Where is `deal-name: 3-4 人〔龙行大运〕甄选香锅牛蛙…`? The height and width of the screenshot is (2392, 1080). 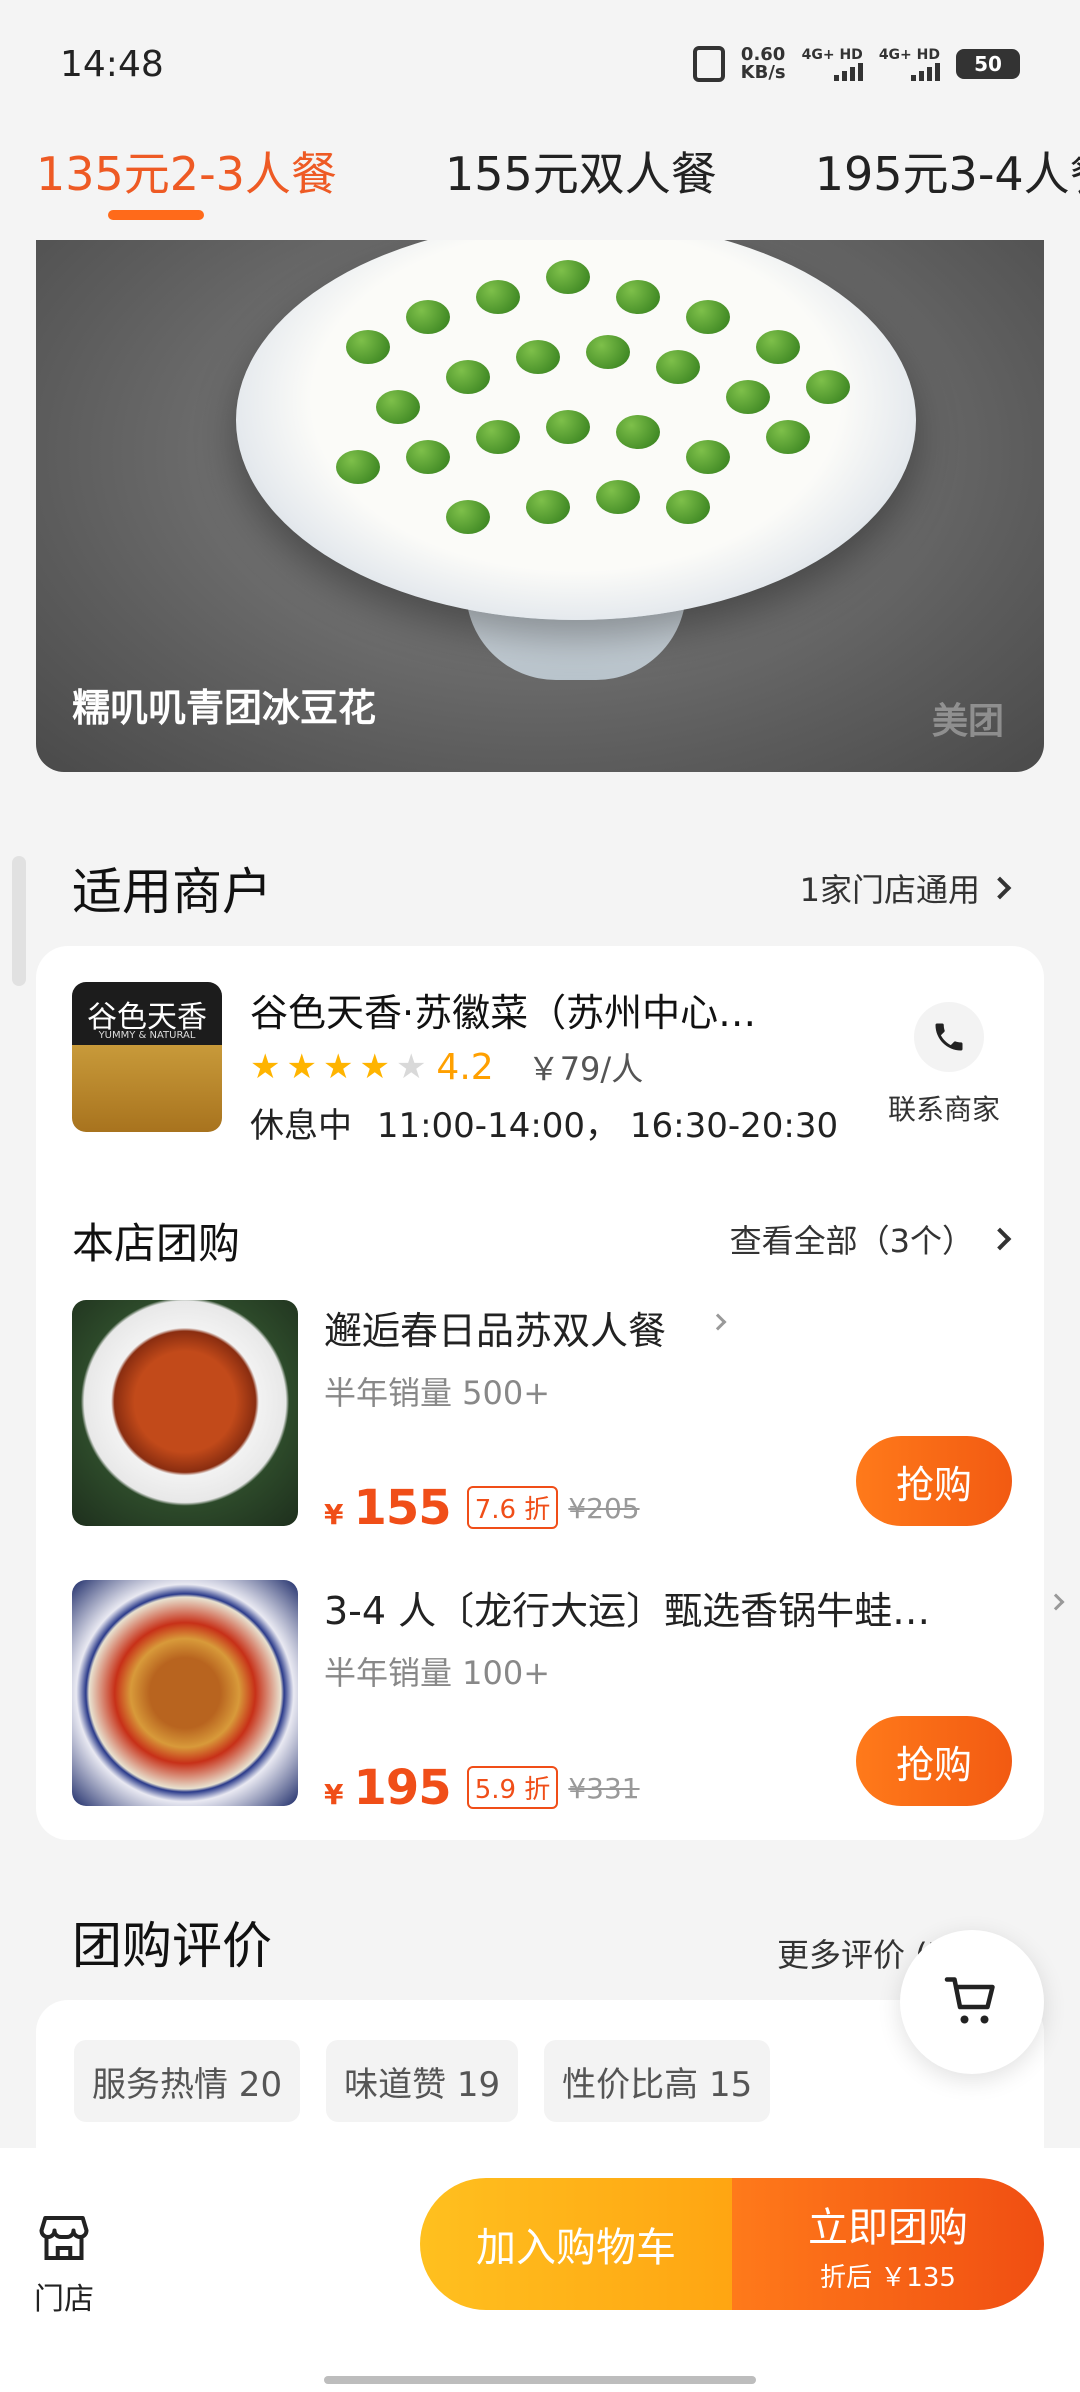 deal-name: 3-4 人〔龙行大运〕甄选香锅牛蛙… is located at coordinates (654, 1607).